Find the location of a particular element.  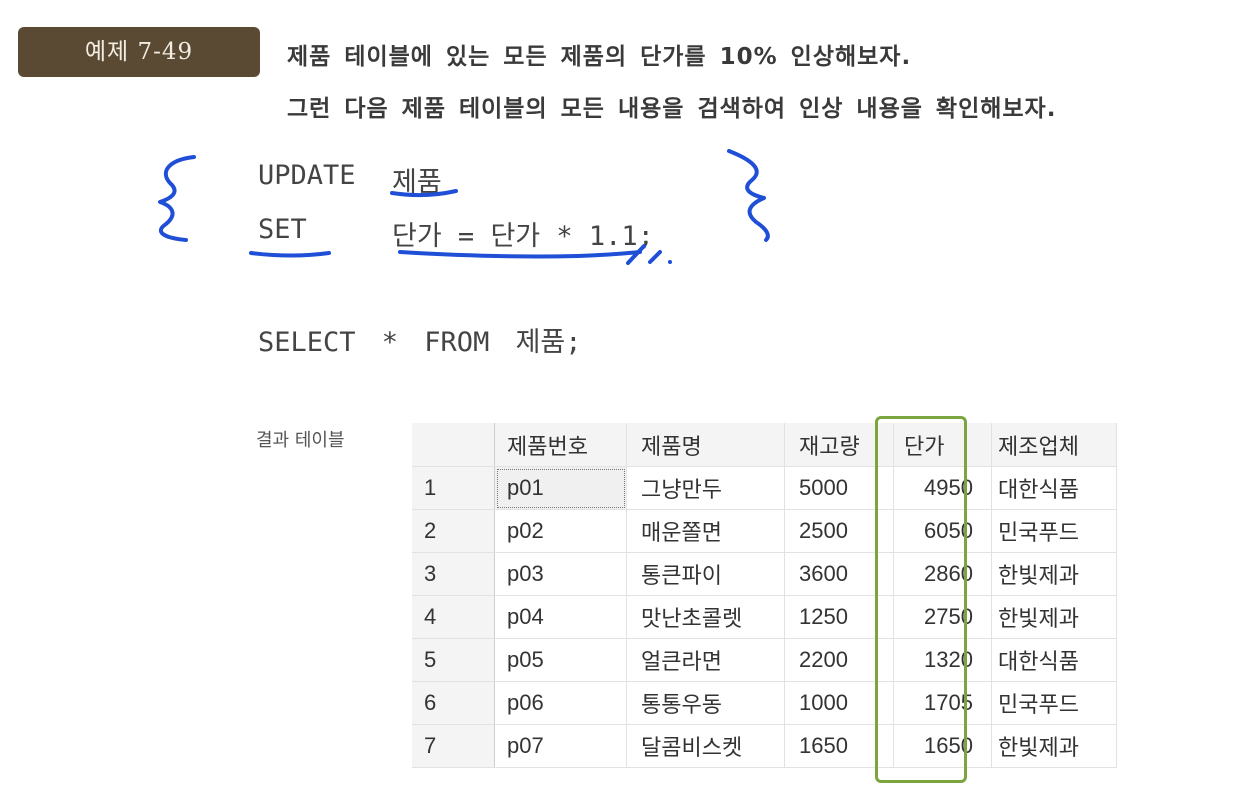

set-underline-mark is located at coordinates (290, 254).